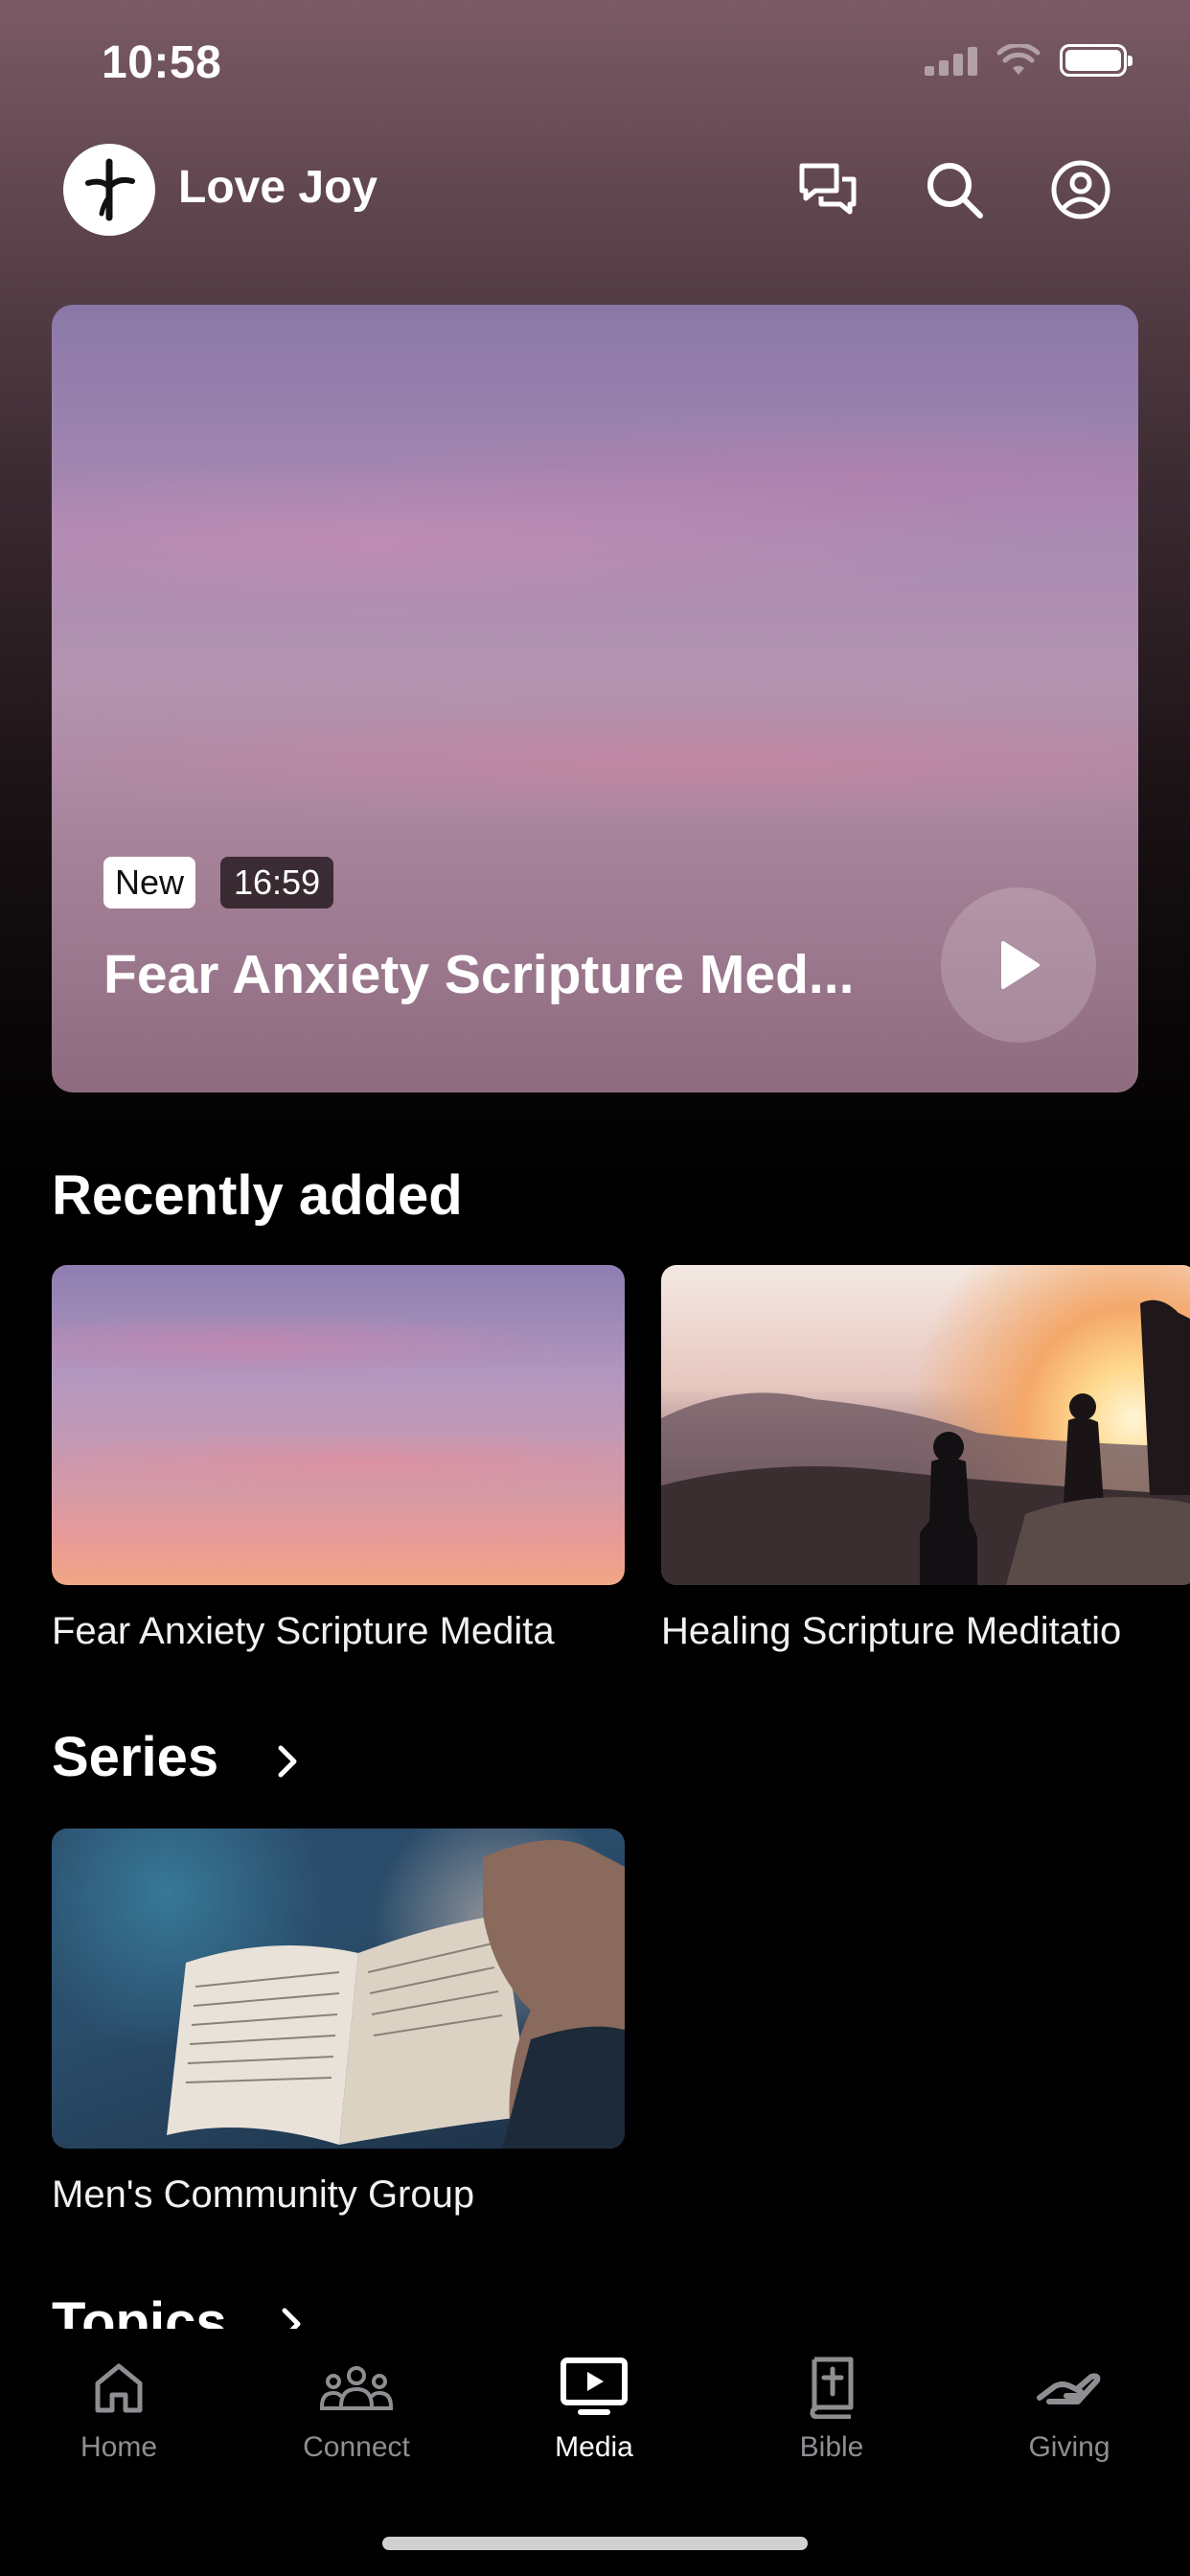 The height and width of the screenshot is (2576, 1190). Describe the element at coordinates (594, 2386) in the screenshot. I see `tv-play-icon` at that location.